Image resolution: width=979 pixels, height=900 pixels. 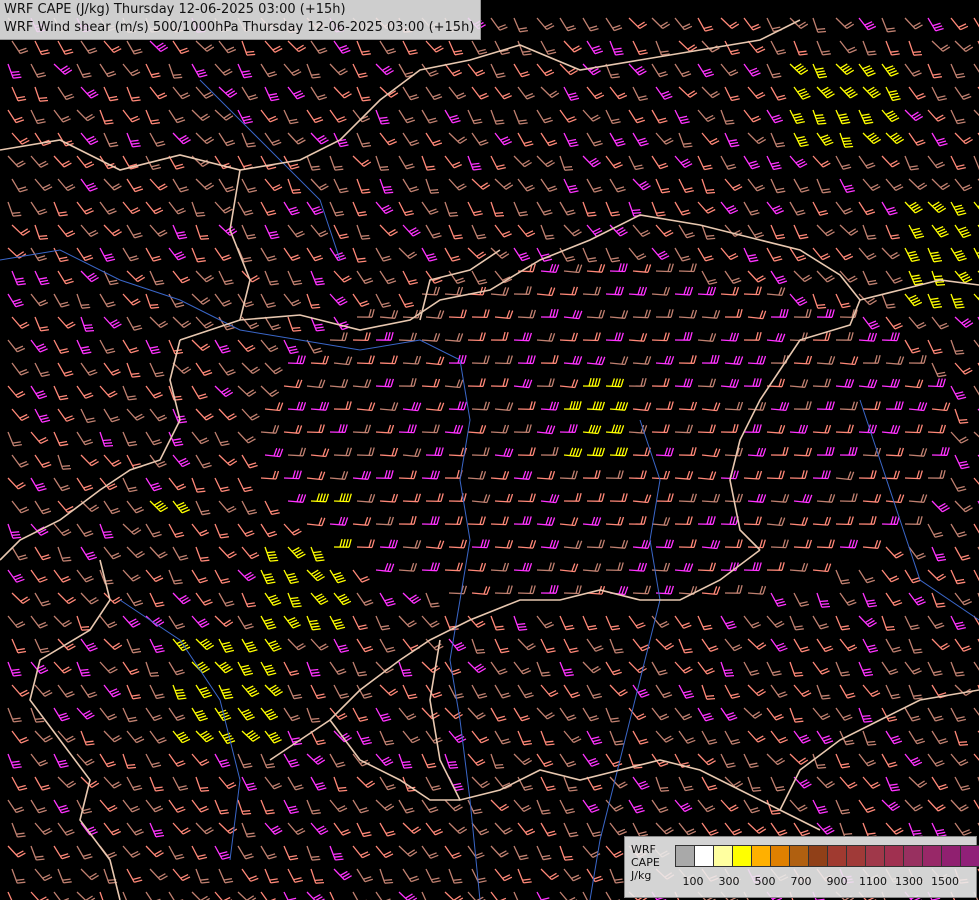 I want to click on legend-color-scale, so click(x=827, y=856).